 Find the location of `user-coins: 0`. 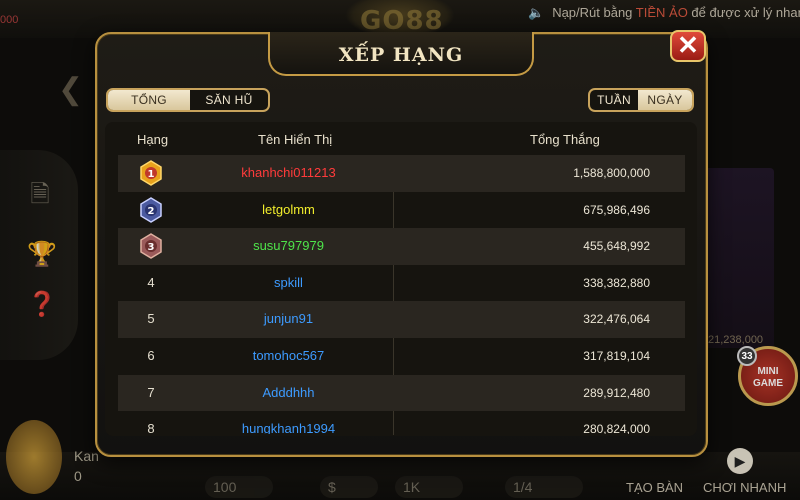

user-coins: 0 is located at coordinates (78, 476).